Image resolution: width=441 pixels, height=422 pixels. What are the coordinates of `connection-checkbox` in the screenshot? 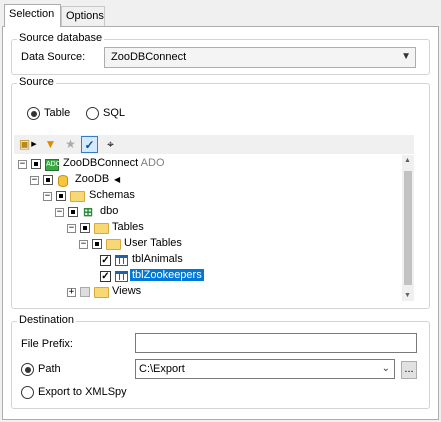 It's located at (36, 164).